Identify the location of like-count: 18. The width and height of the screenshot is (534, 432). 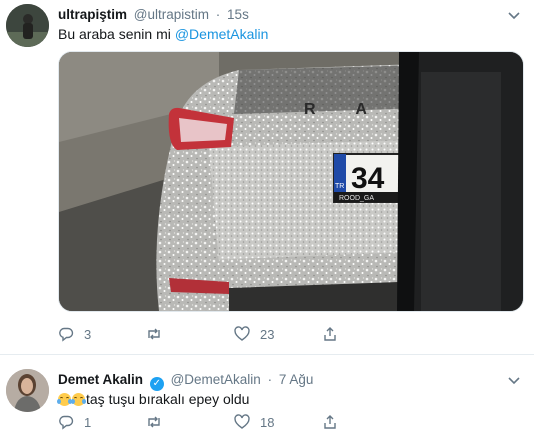
(267, 422).